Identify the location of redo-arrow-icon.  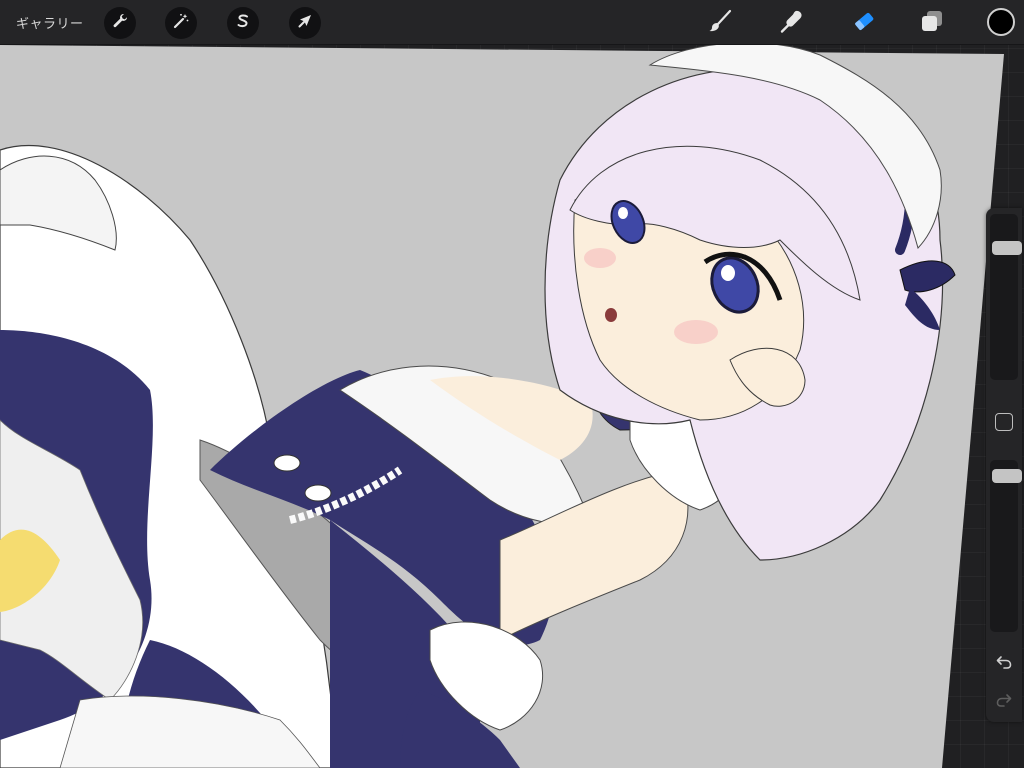
(1004, 702).